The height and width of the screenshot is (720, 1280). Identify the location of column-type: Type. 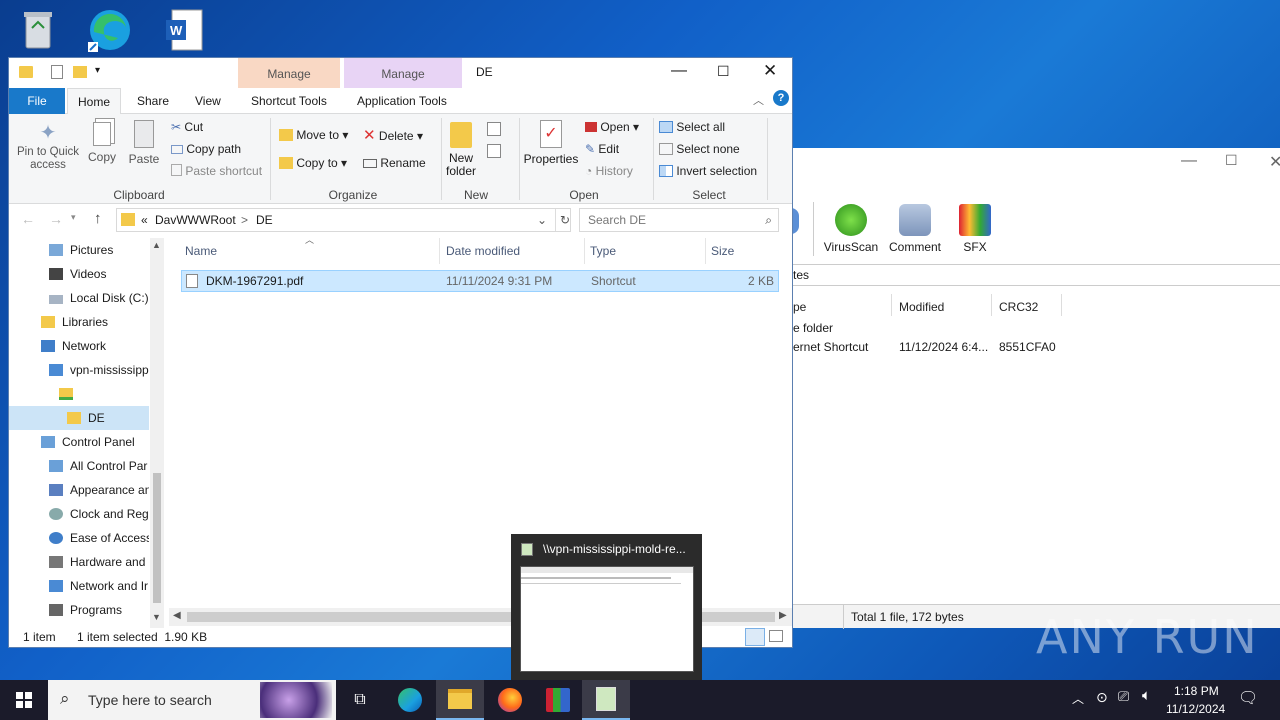
(603, 251).